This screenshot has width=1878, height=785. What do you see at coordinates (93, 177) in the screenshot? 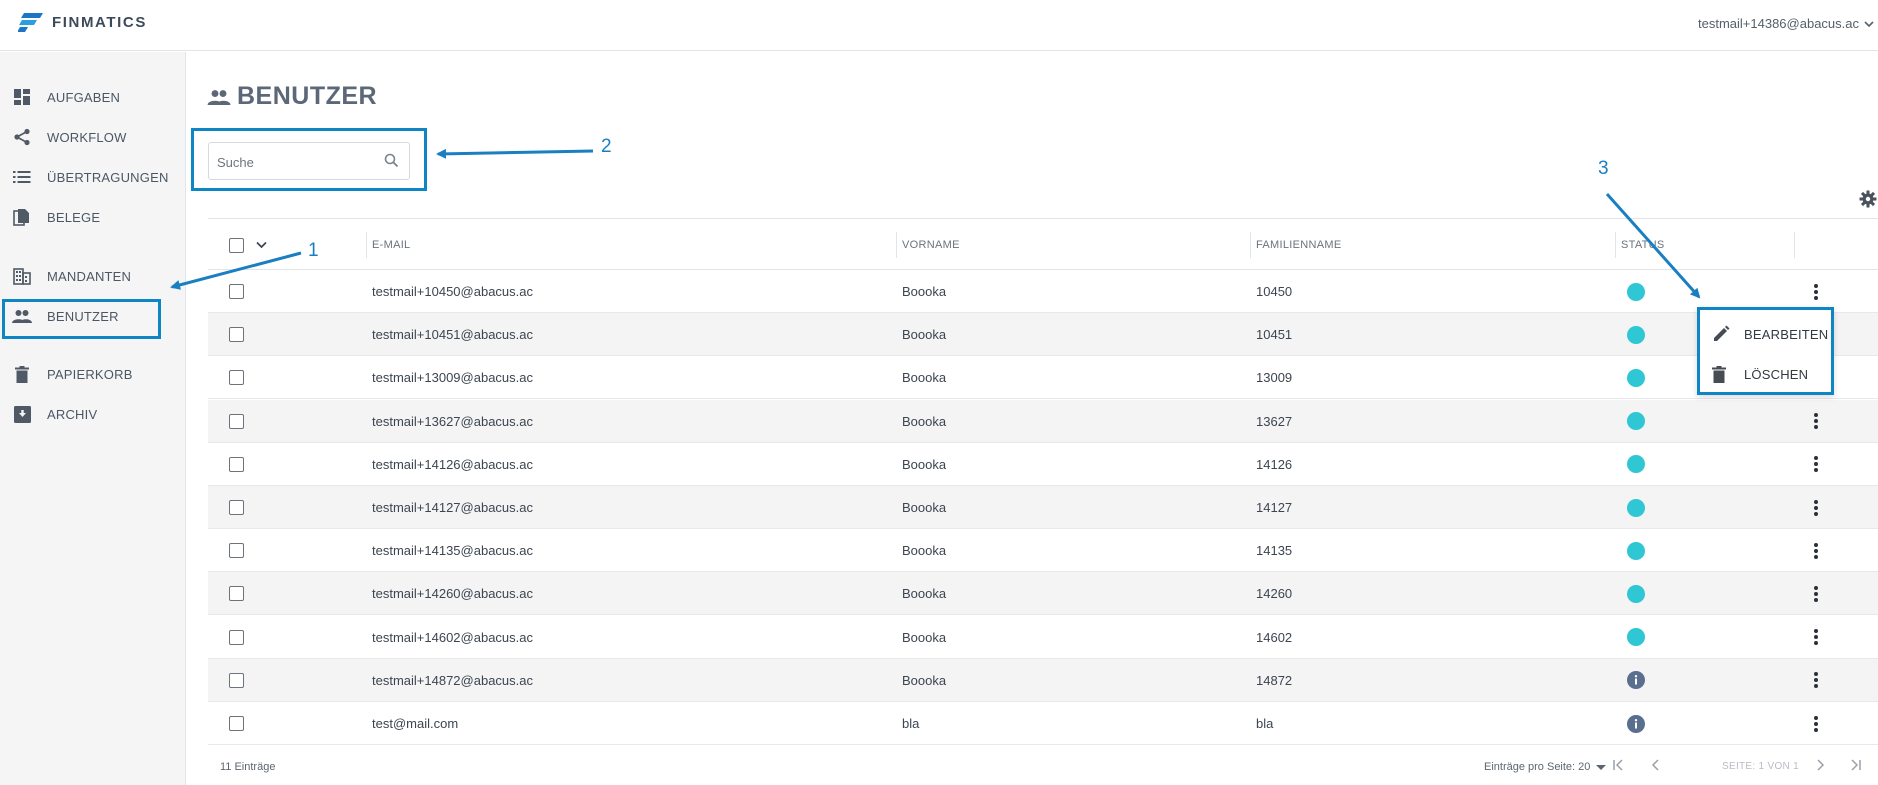
I see `sidebar-item-uebertragungen: ÜBERTRAGUNGEN` at bounding box center [93, 177].